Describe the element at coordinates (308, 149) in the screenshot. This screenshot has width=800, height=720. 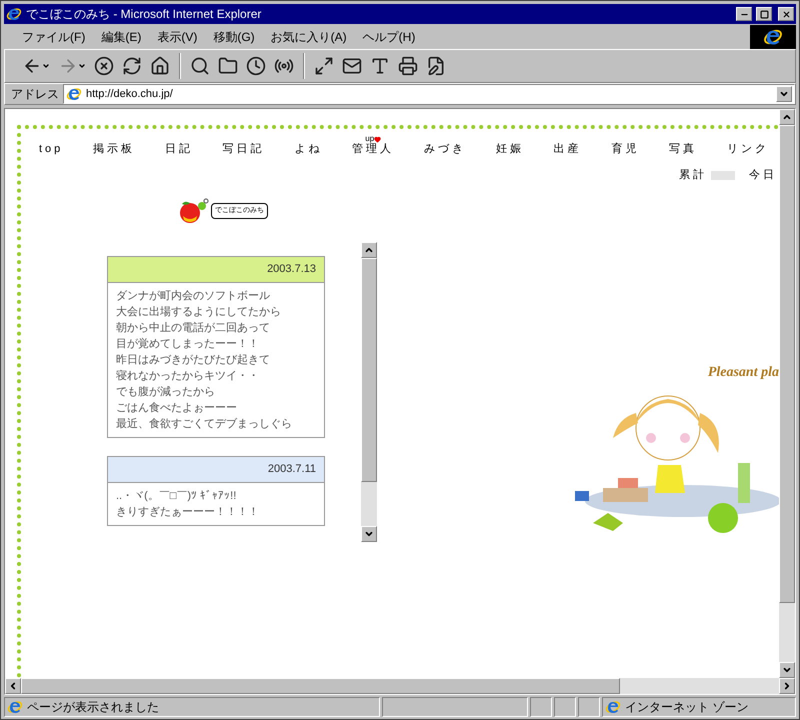
I see `nav-link: よね` at that location.